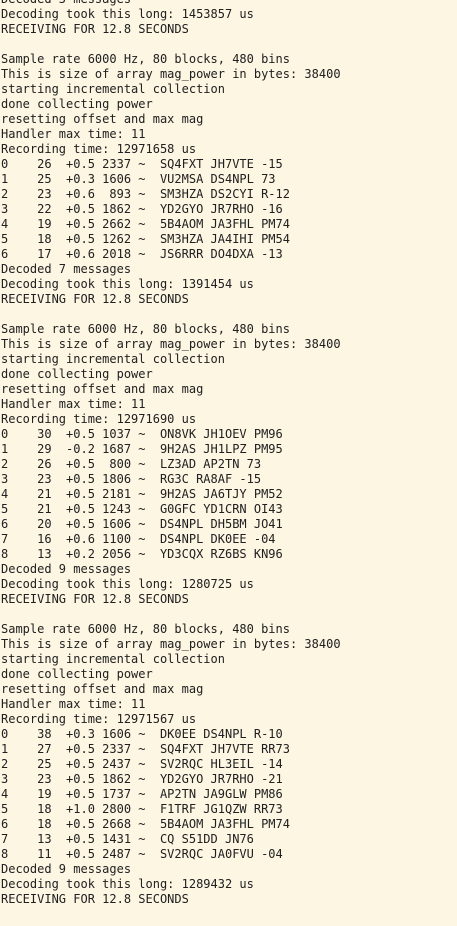  I want to click on terminal-line: Recording time: 12971567 us, so click(99, 719).